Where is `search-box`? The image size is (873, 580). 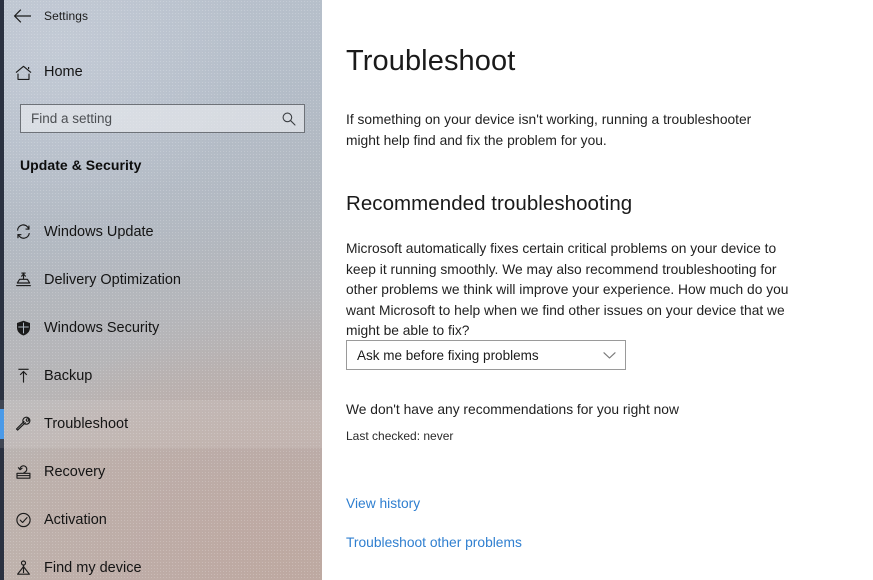
search-box is located at coordinates (162, 118).